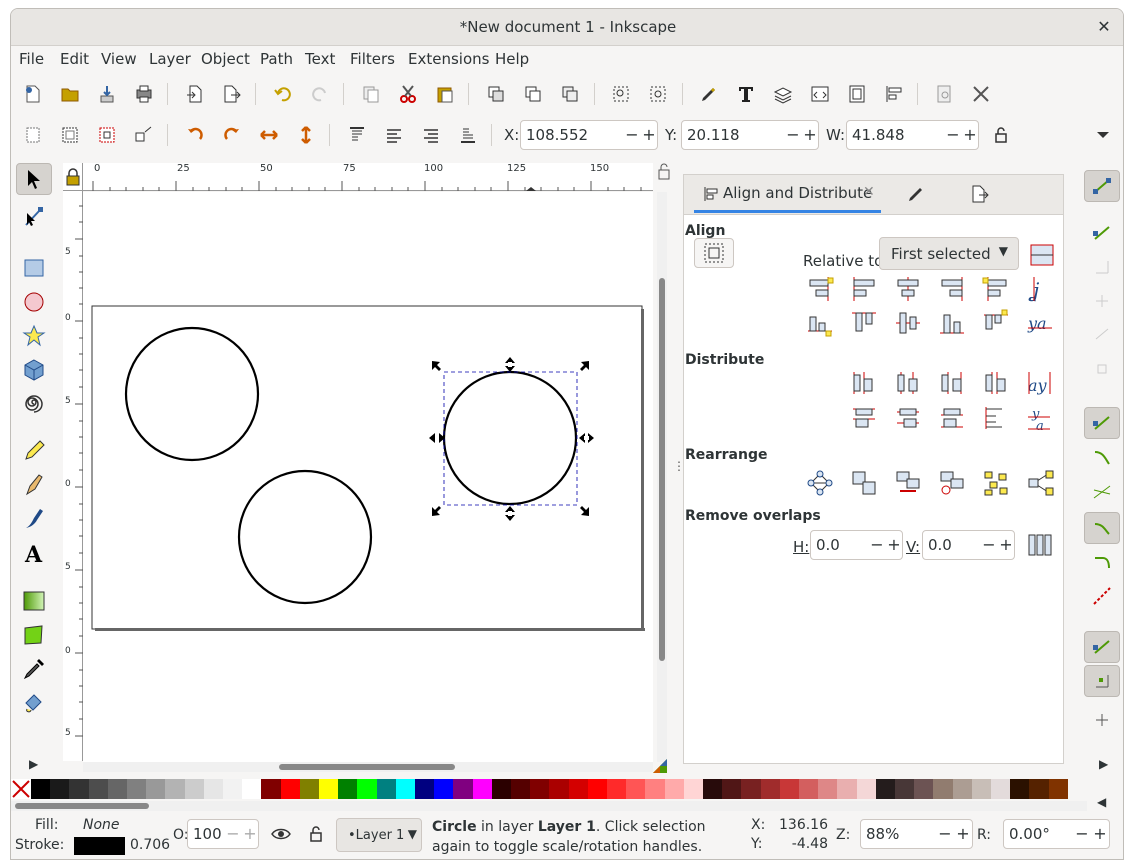 The width and height of the screenshot is (1133, 863). I want to click on snap-others-icon, so click(1102, 647).